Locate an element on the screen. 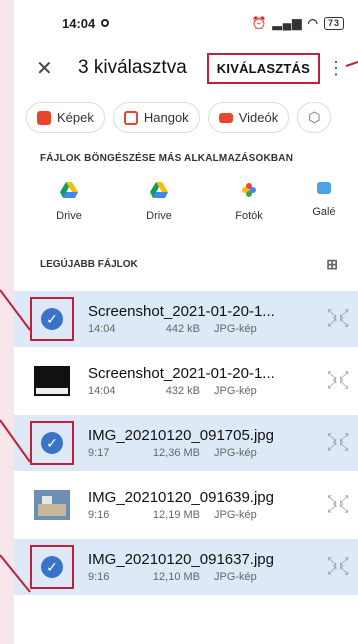  chip-videos: Videók is located at coordinates (248, 117).